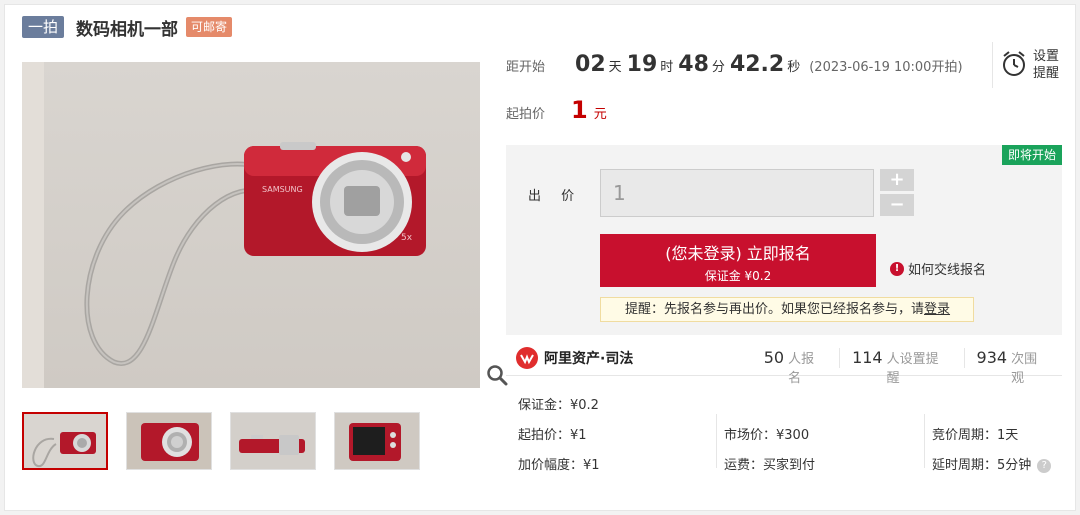  I want to click on signup-button-label: (您未登录) 立即报名, so click(738, 253).